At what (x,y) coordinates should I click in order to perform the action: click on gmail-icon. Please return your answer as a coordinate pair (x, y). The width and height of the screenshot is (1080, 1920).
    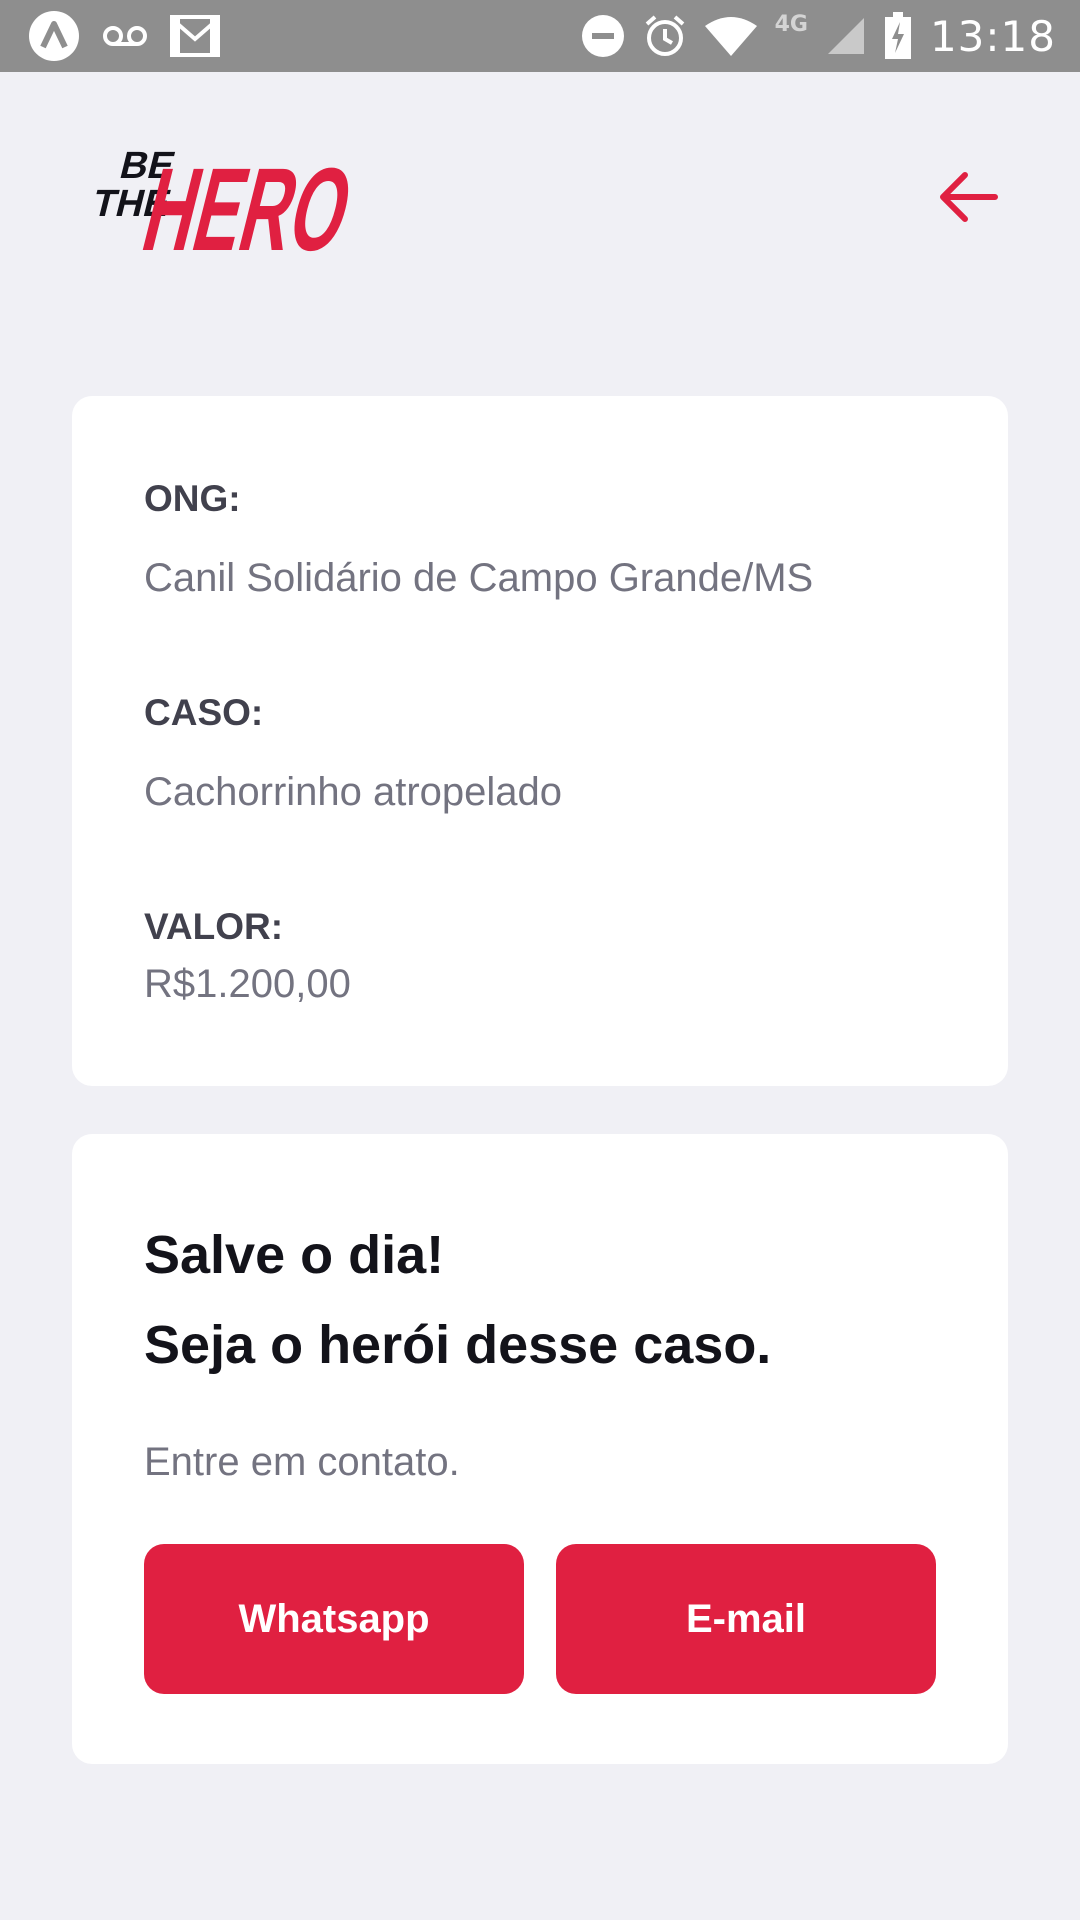
    Looking at the image, I should click on (195, 36).